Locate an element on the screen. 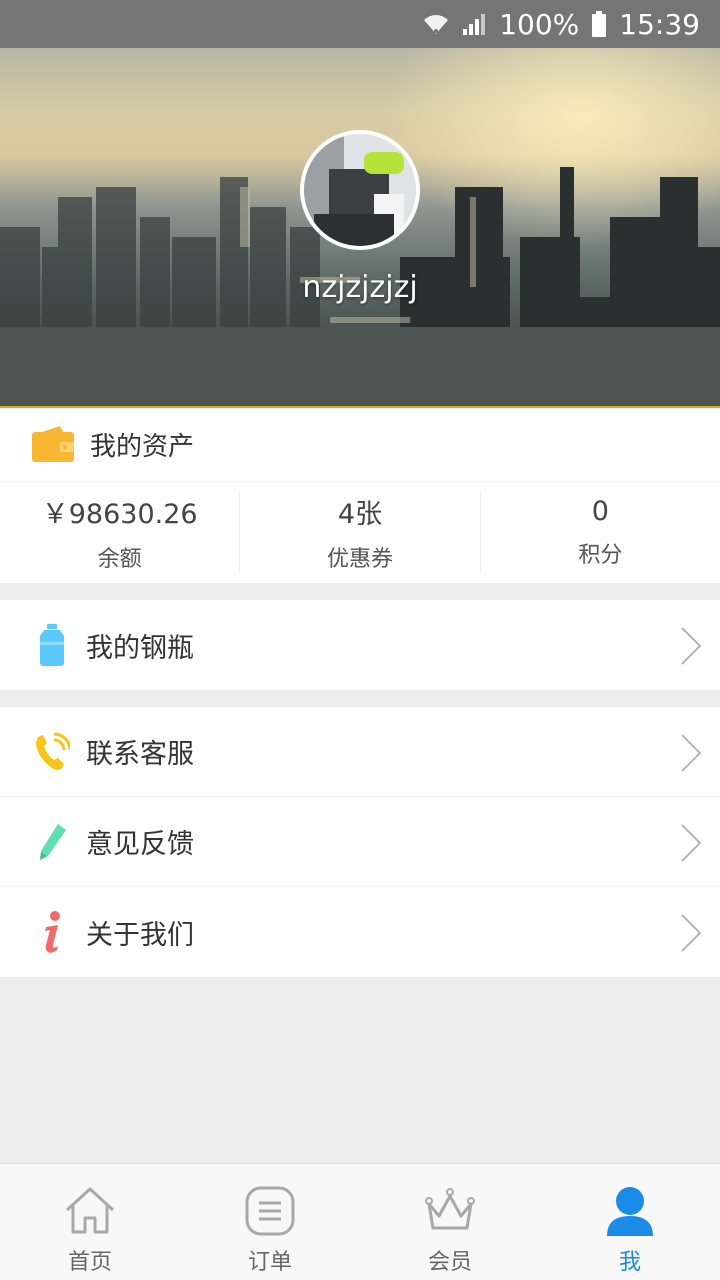 This screenshot has height=1280, width=720. bottom-tab-bar: 首页 订单 会员 我 is located at coordinates (360, 1221).